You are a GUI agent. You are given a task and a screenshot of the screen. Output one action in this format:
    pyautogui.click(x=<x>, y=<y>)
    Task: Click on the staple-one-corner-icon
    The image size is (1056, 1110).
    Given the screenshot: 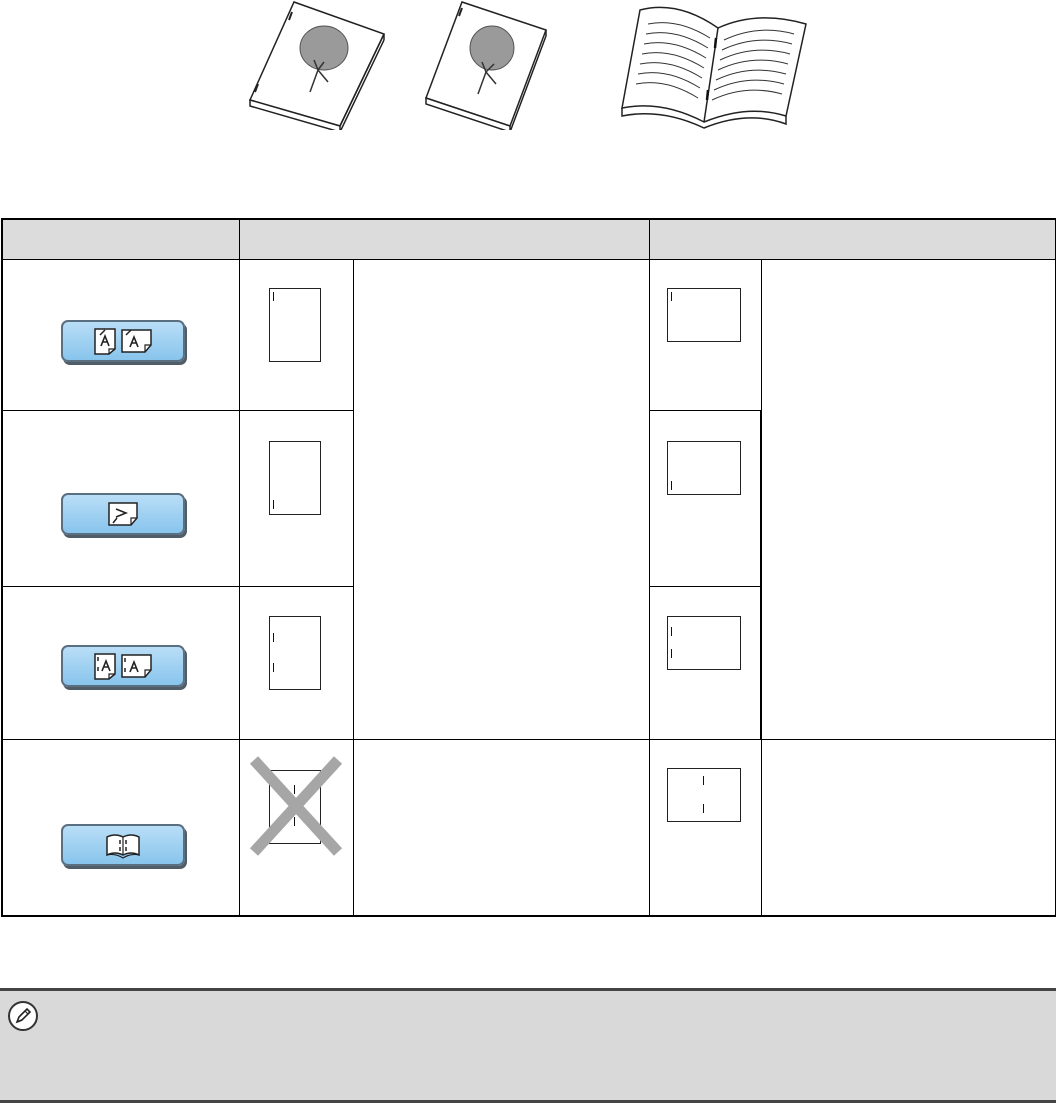 What is the action you would take?
    pyautogui.click(x=123, y=514)
    